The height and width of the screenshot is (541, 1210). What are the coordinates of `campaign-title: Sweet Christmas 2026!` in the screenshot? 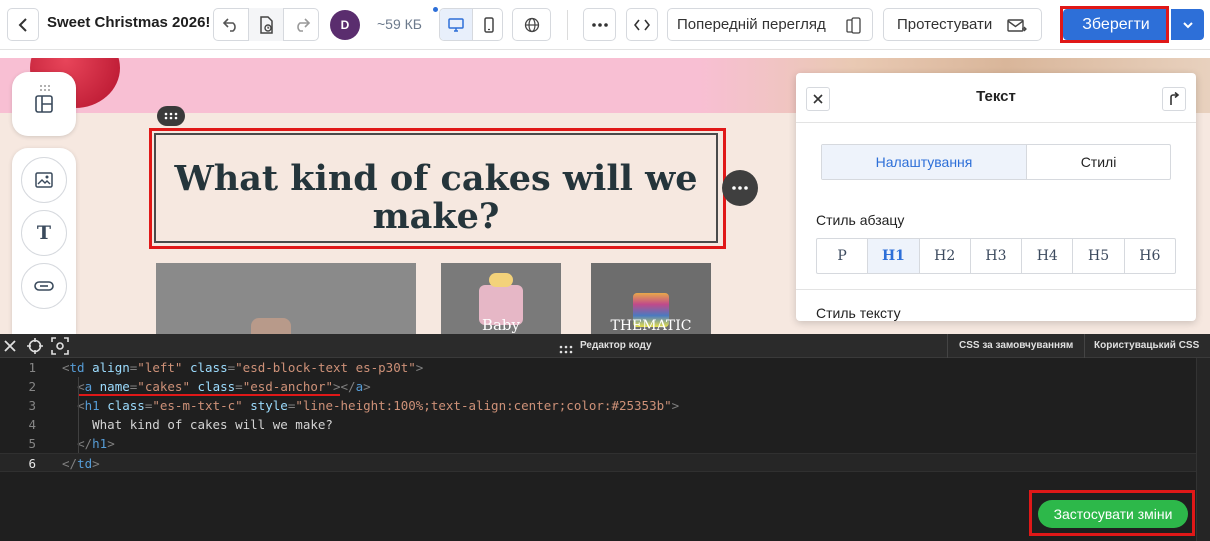 It's located at (128, 22).